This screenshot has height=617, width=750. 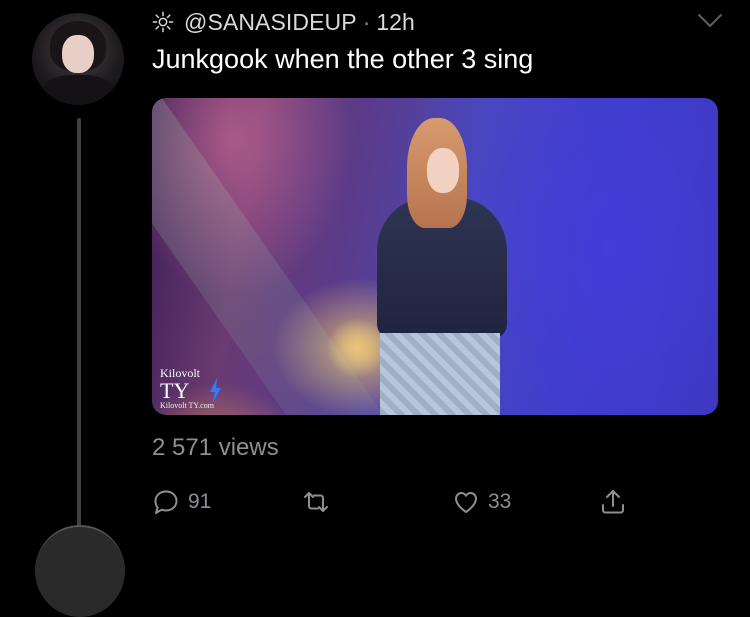 What do you see at coordinates (481, 502) in the screenshot?
I see `like-button: 33` at bounding box center [481, 502].